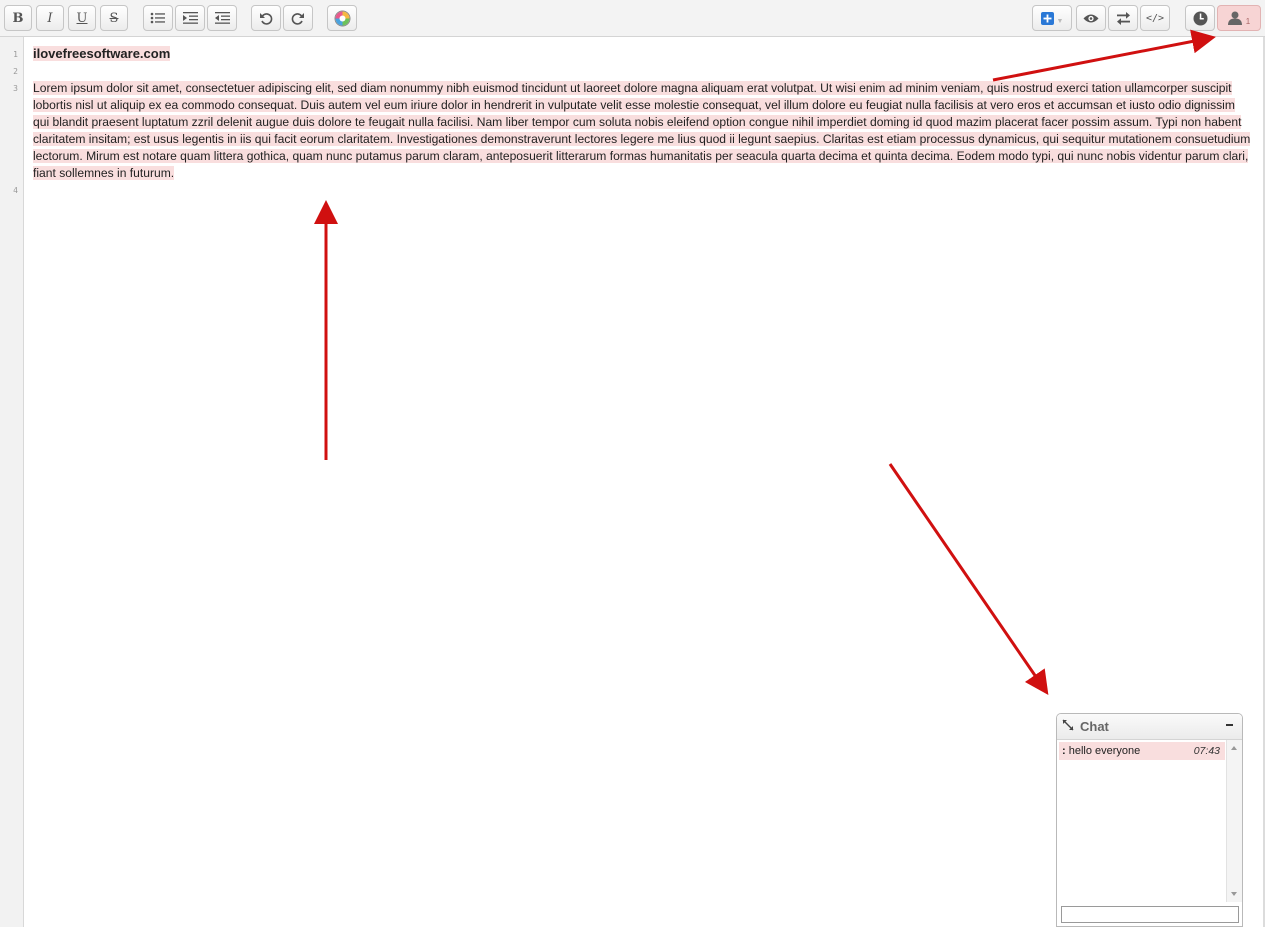 Image resolution: width=1265 pixels, height=927 pixels. What do you see at coordinates (968, 579) in the screenshot?
I see `arrow-to-chat-icon` at bounding box center [968, 579].